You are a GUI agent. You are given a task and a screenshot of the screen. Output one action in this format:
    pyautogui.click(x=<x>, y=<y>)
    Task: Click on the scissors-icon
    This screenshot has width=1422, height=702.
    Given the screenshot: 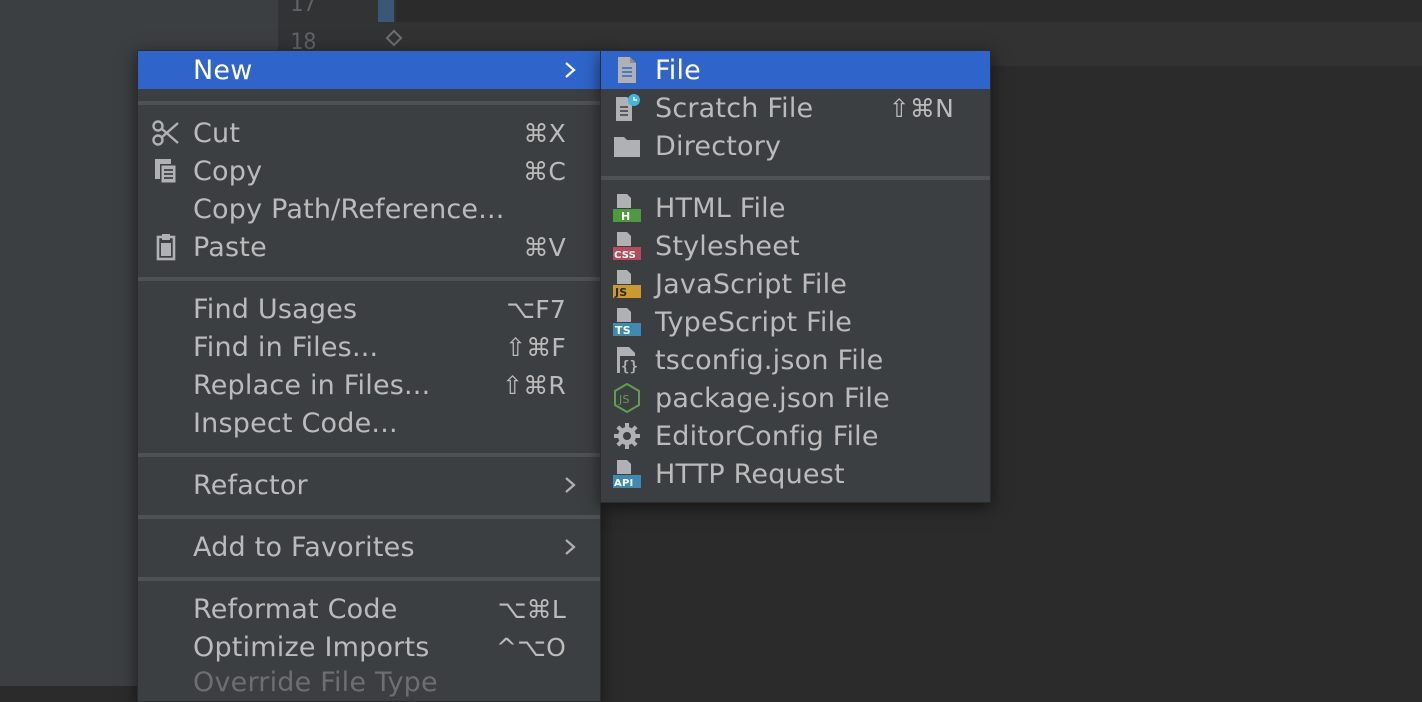 What is the action you would take?
    pyautogui.click(x=166, y=133)
    